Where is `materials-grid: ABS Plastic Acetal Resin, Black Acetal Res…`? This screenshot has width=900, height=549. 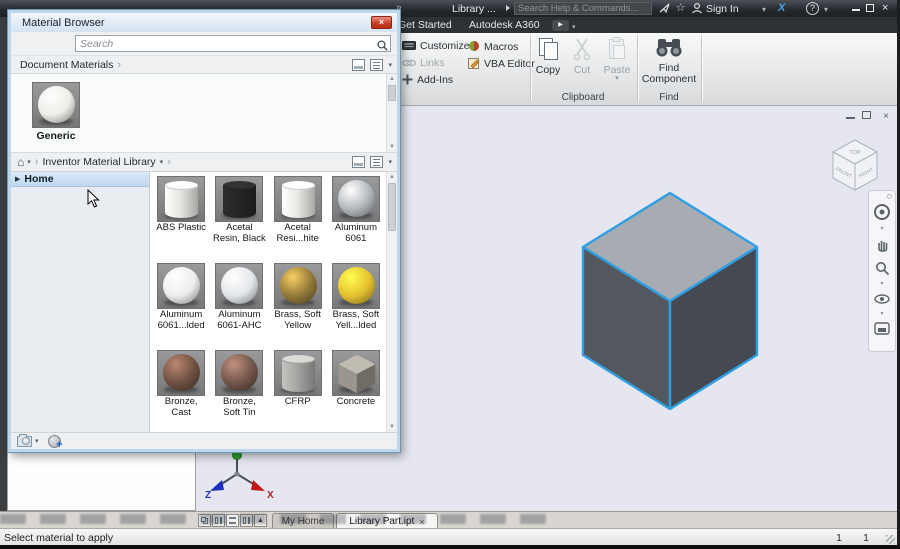
materials-grid: ABS Plastic Acetal Resin, Black Acetal Res… is located at coordinates (268, 303).